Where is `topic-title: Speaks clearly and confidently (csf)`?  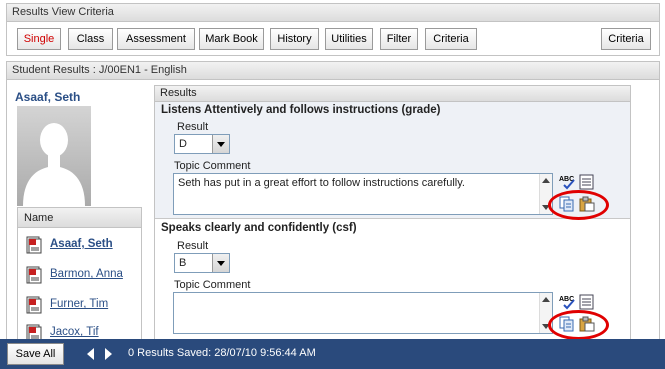 topic-title: Speaks clearly and confidently (csf) is located at coordinates (259, 228).